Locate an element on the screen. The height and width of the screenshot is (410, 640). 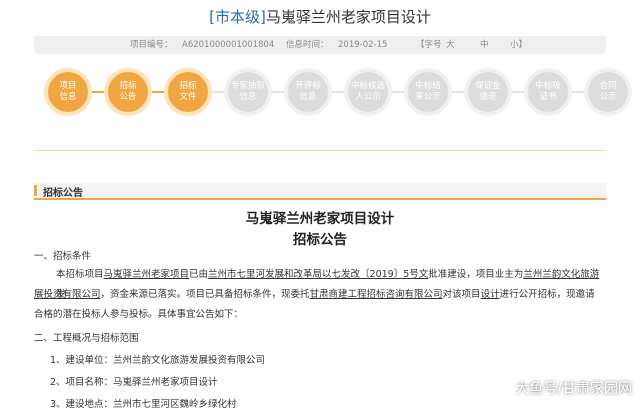
step-label-line1: 中标吸 is located at coordinates (548, 86).